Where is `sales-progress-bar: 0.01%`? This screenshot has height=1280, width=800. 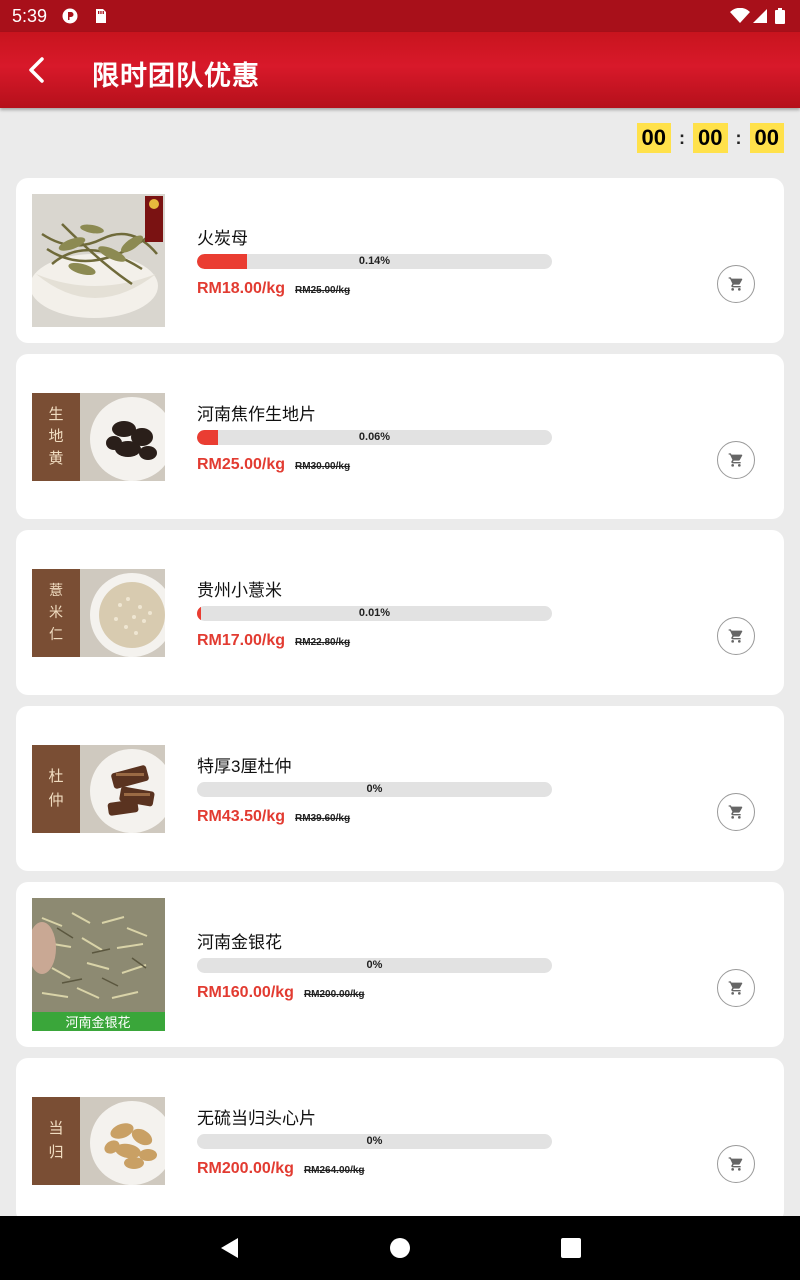
sales-progress-bar: 0.01% is located at coordinates (374, 613).